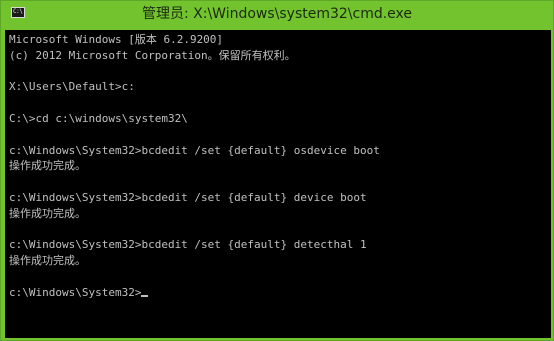 This screenshot has width=554, height=341. Describe the element at coordinates (75, 292) in the screenshot. I see `prompt-text: c:\Windows\System32>` at that location.